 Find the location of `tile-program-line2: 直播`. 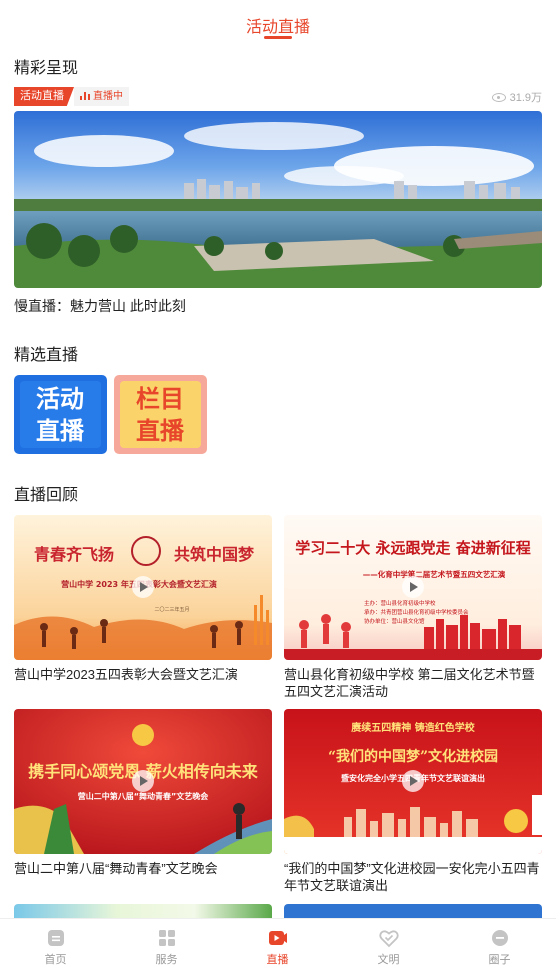

tile-program-line2: 直播 is located at coordinates (160, 431).